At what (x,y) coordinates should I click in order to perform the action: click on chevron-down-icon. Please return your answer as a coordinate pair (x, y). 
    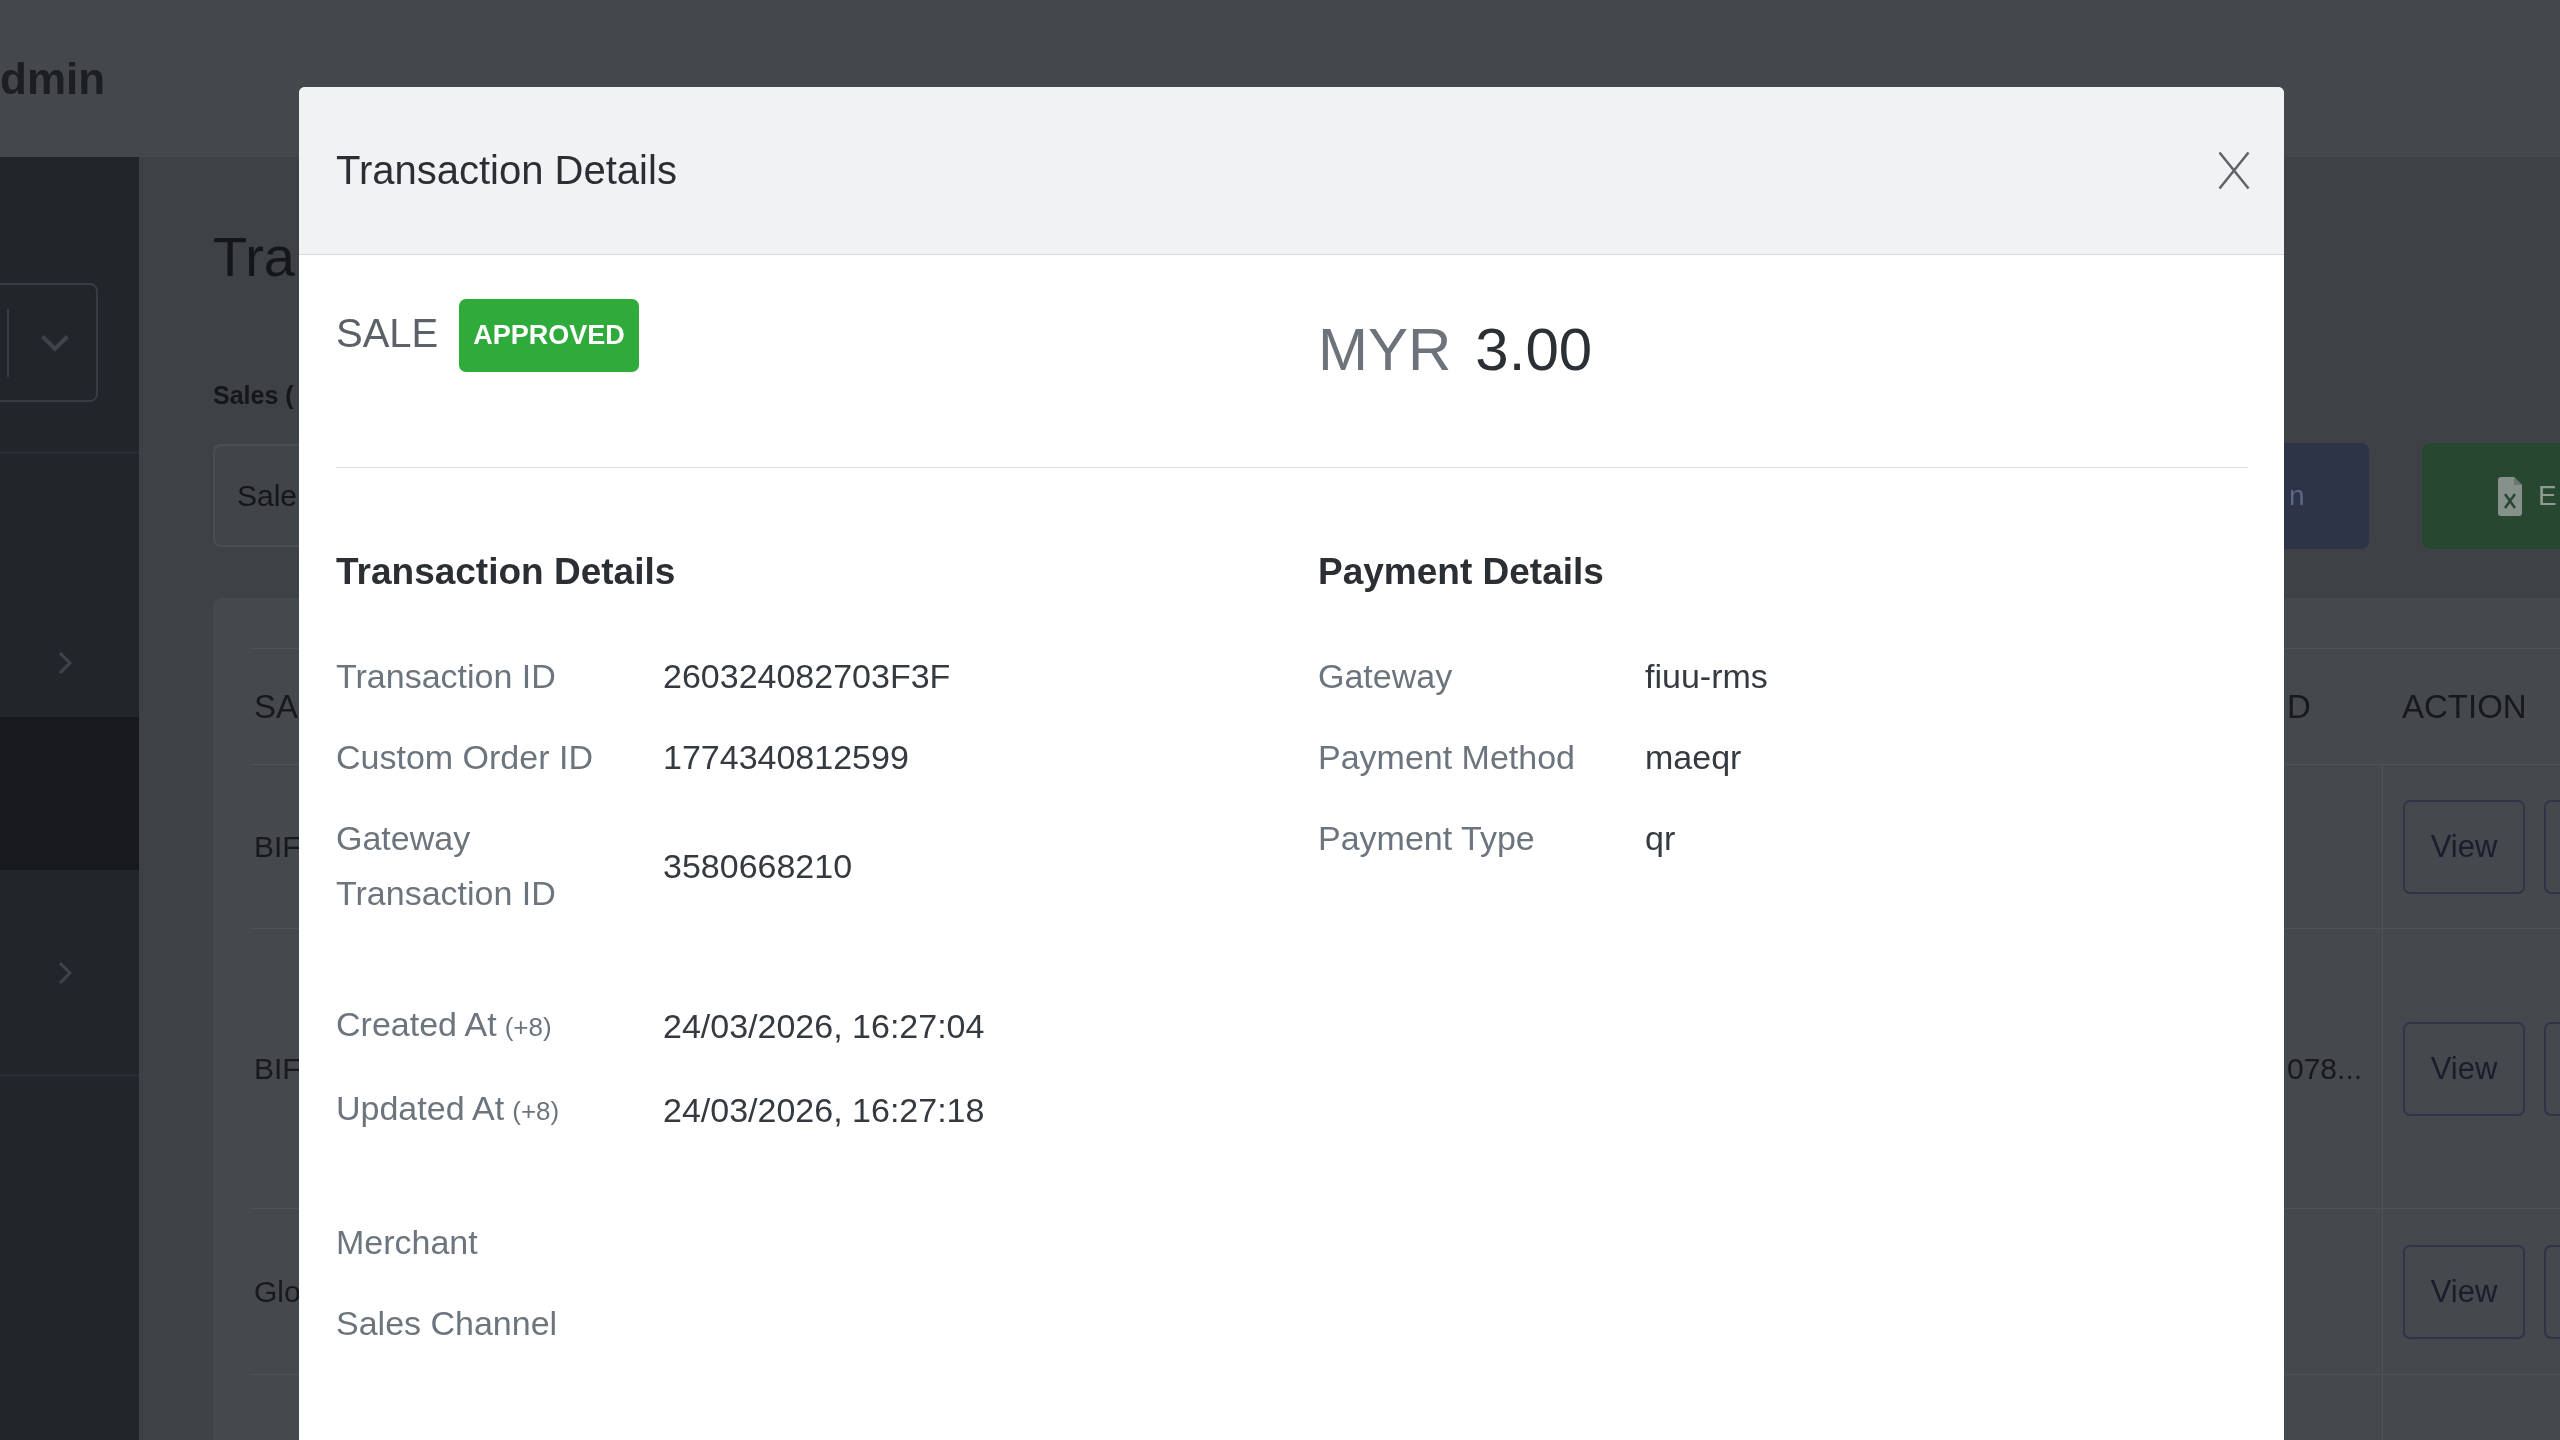
    Looking at the image, I should click on (55, 342).